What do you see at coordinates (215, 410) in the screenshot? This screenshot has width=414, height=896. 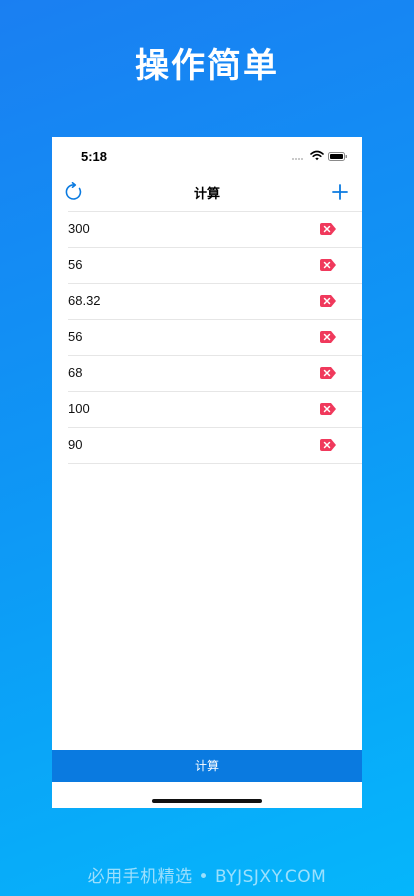 I see `list-item: 100` at bounding box center [215, 410].